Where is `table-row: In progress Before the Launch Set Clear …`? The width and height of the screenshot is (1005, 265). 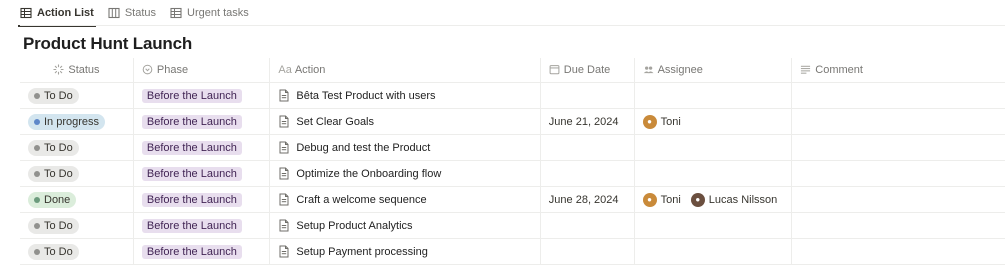
table-row: In progress Before the Launch Set Clear … is located at coordinates (512, 121).